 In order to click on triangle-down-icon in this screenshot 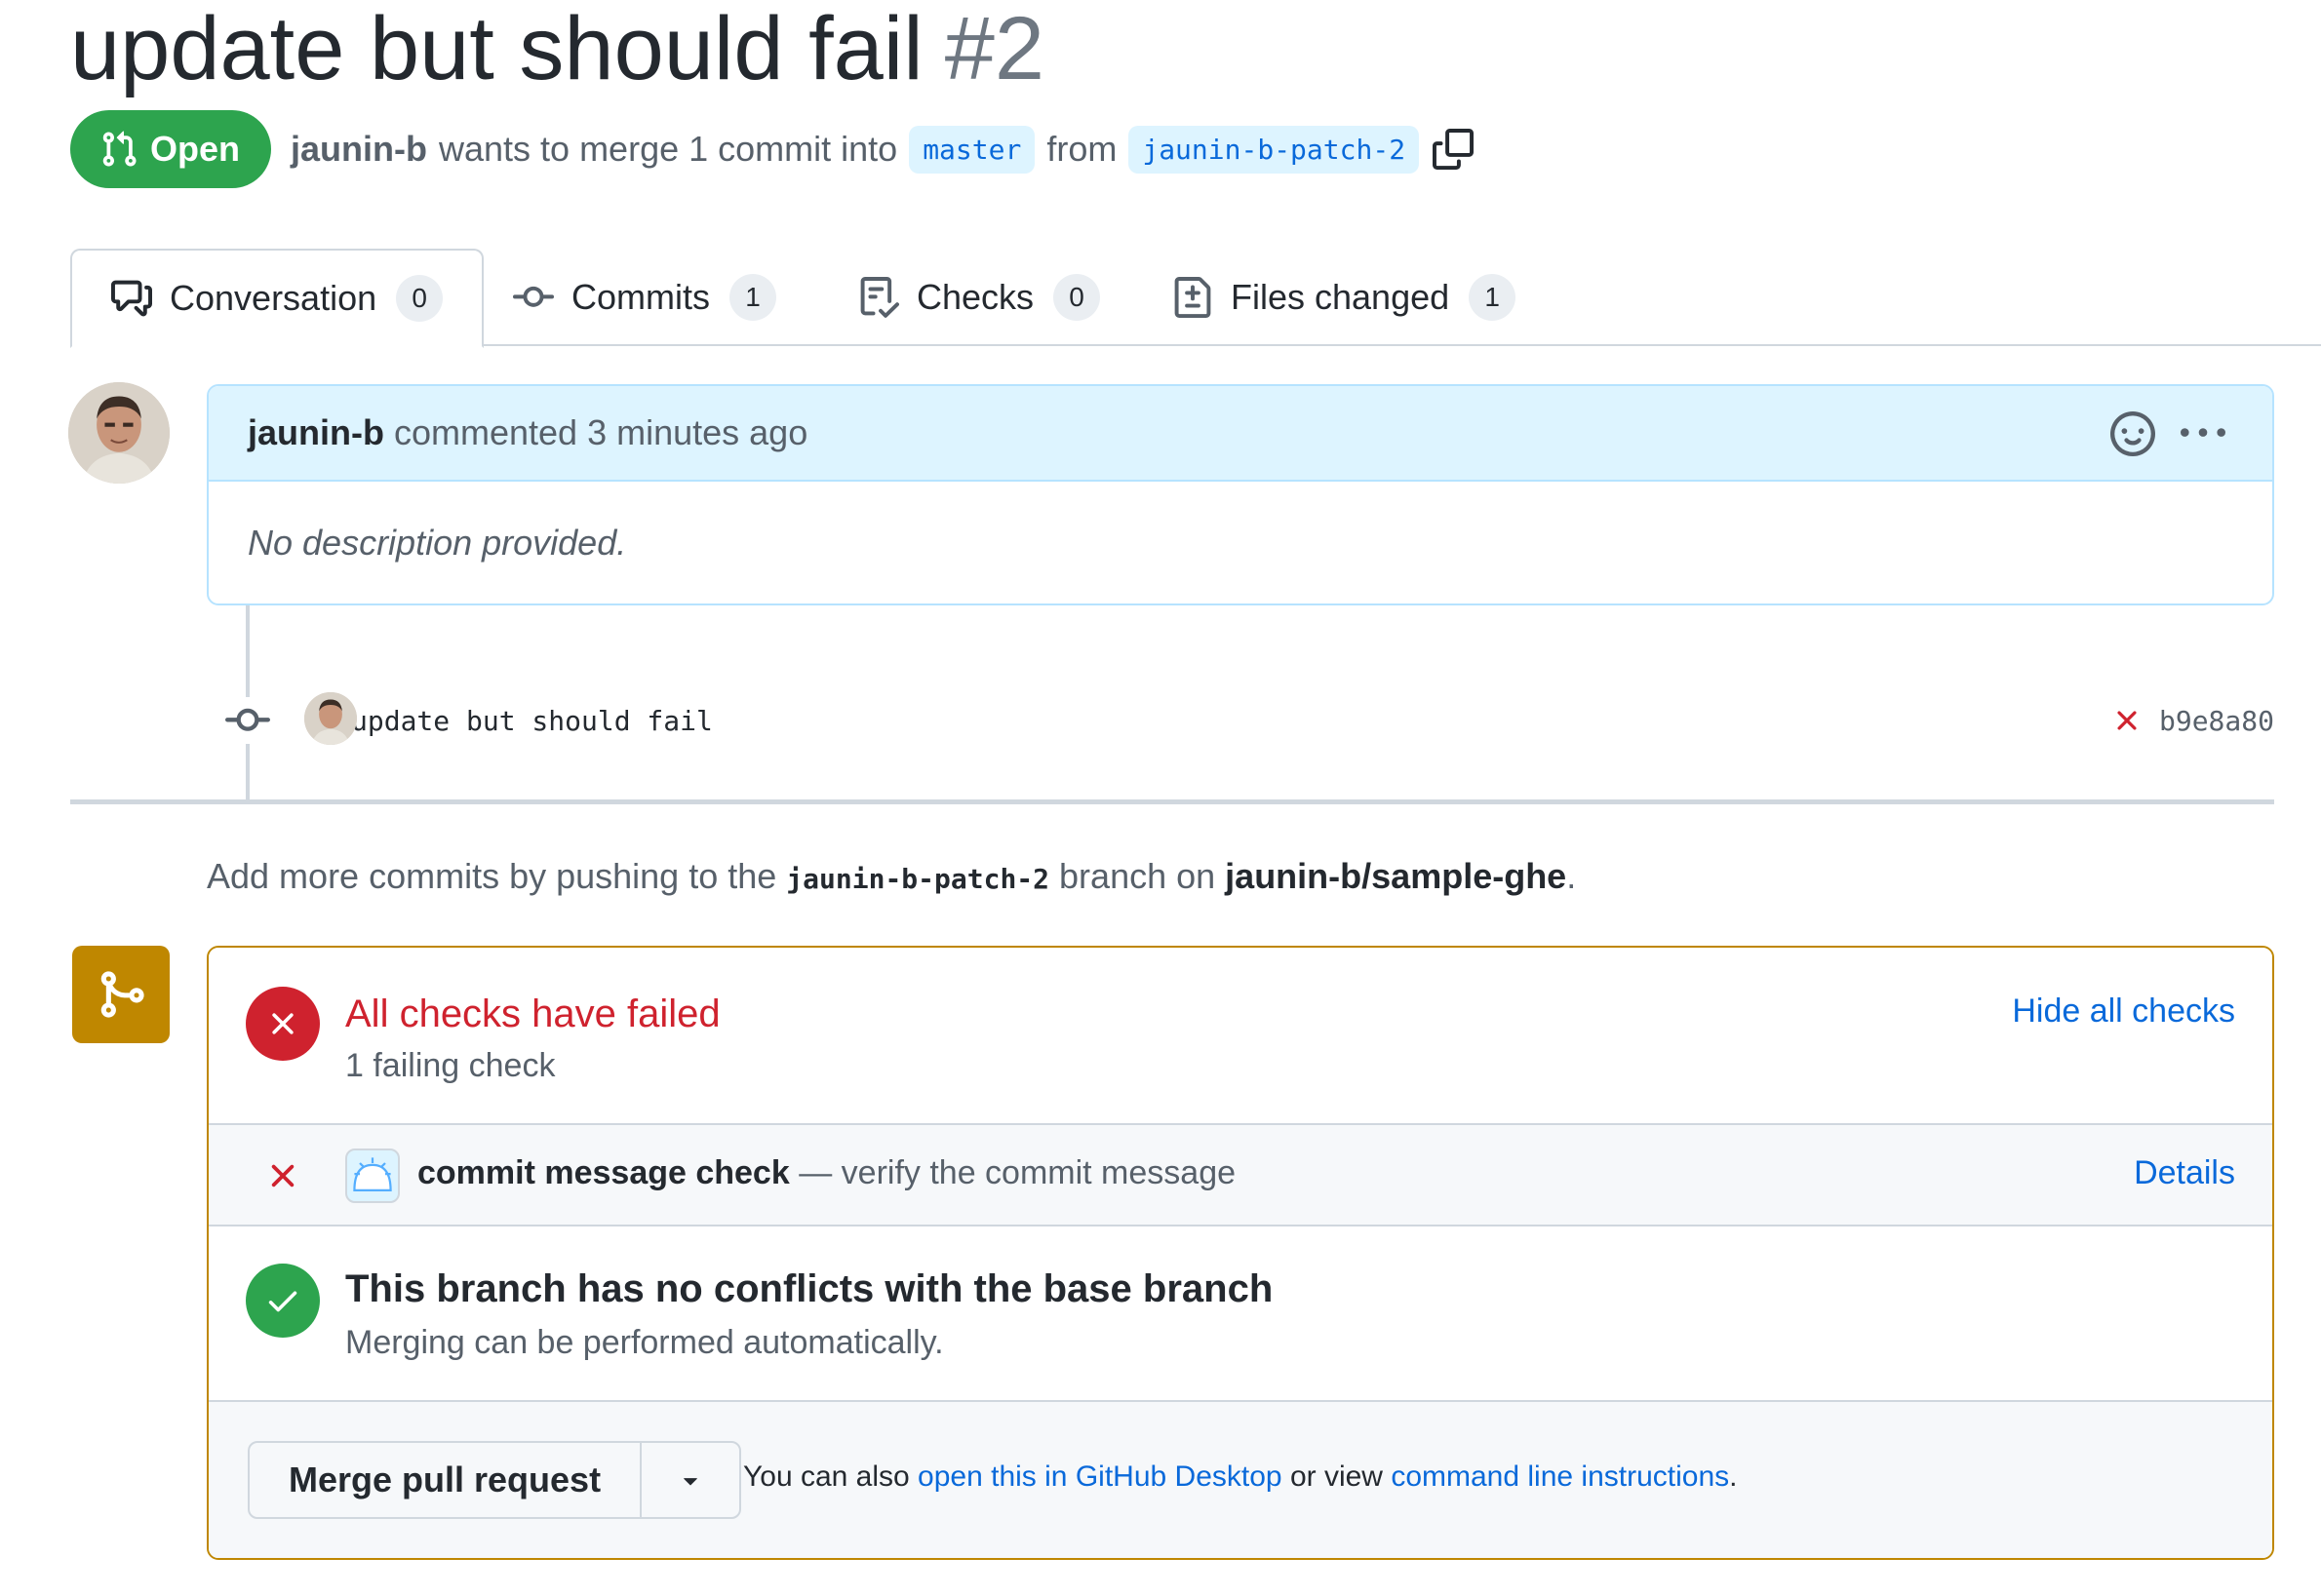, I will do `click(690, 1482)`.